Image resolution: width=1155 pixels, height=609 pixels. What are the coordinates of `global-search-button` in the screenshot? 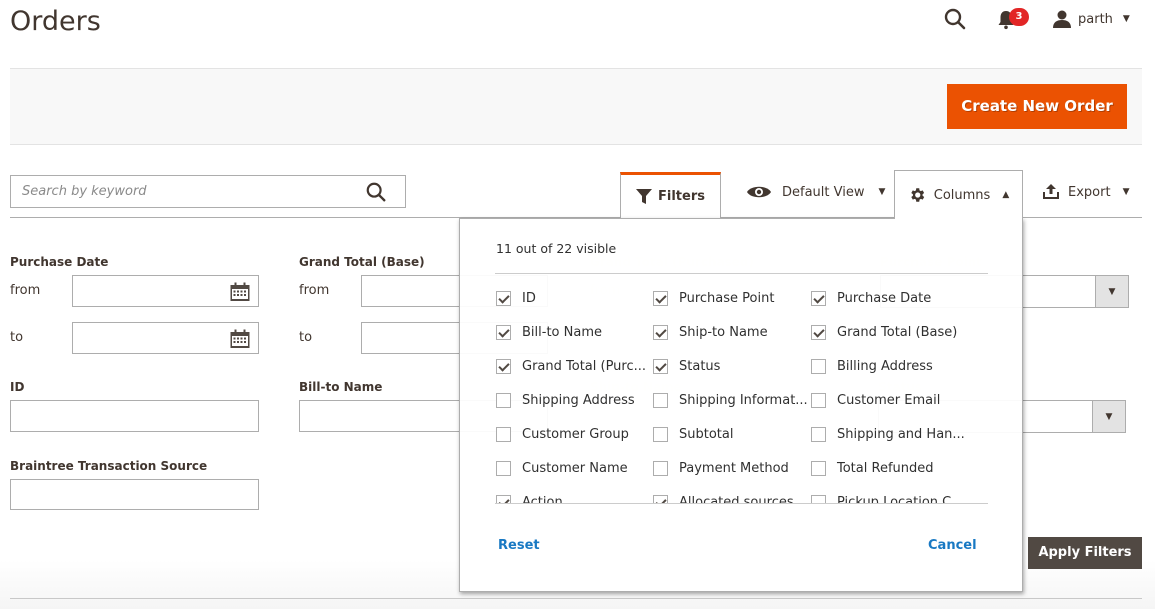 It's located at (955, 19).